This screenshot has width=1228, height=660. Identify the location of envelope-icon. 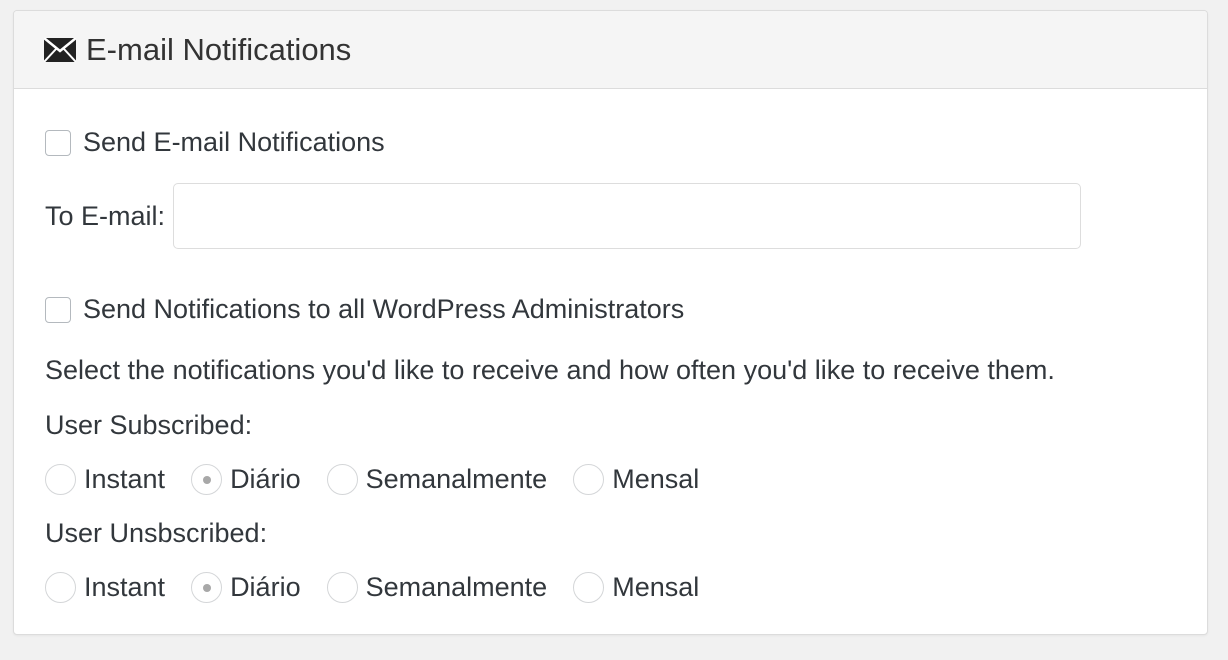
(60, 50).